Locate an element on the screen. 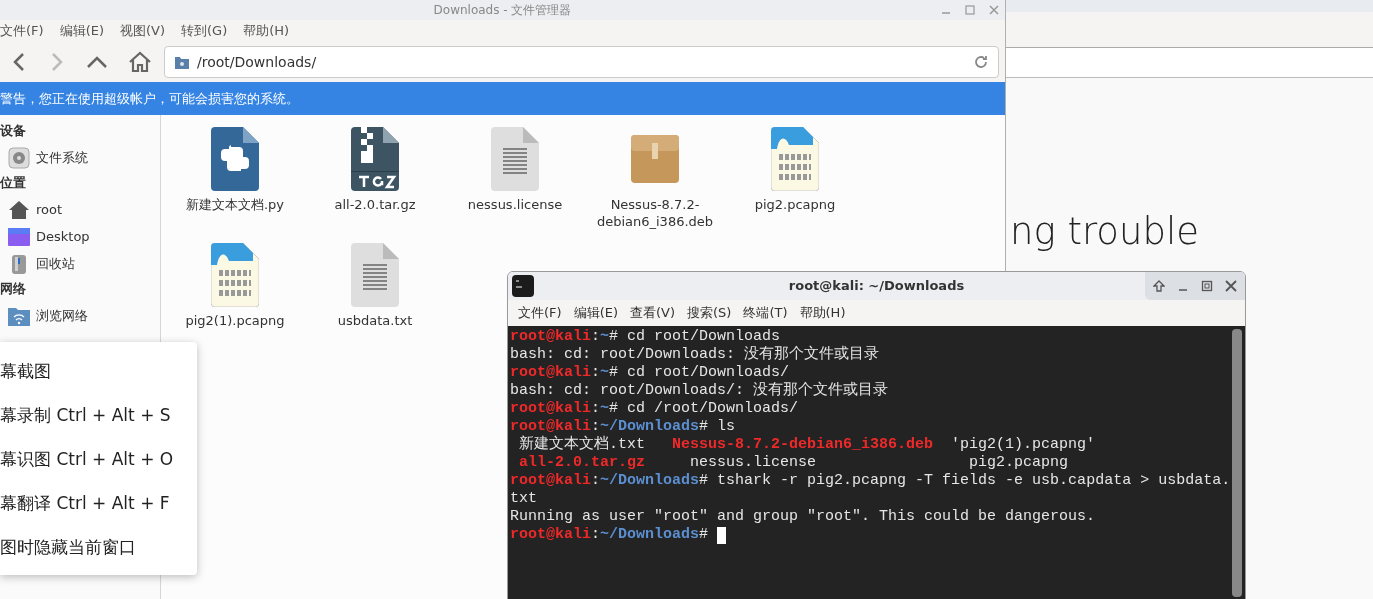 The height and width of the screenshot is (599, 1373). menu-item: 视图(V) is located at coordinates (143, 31).